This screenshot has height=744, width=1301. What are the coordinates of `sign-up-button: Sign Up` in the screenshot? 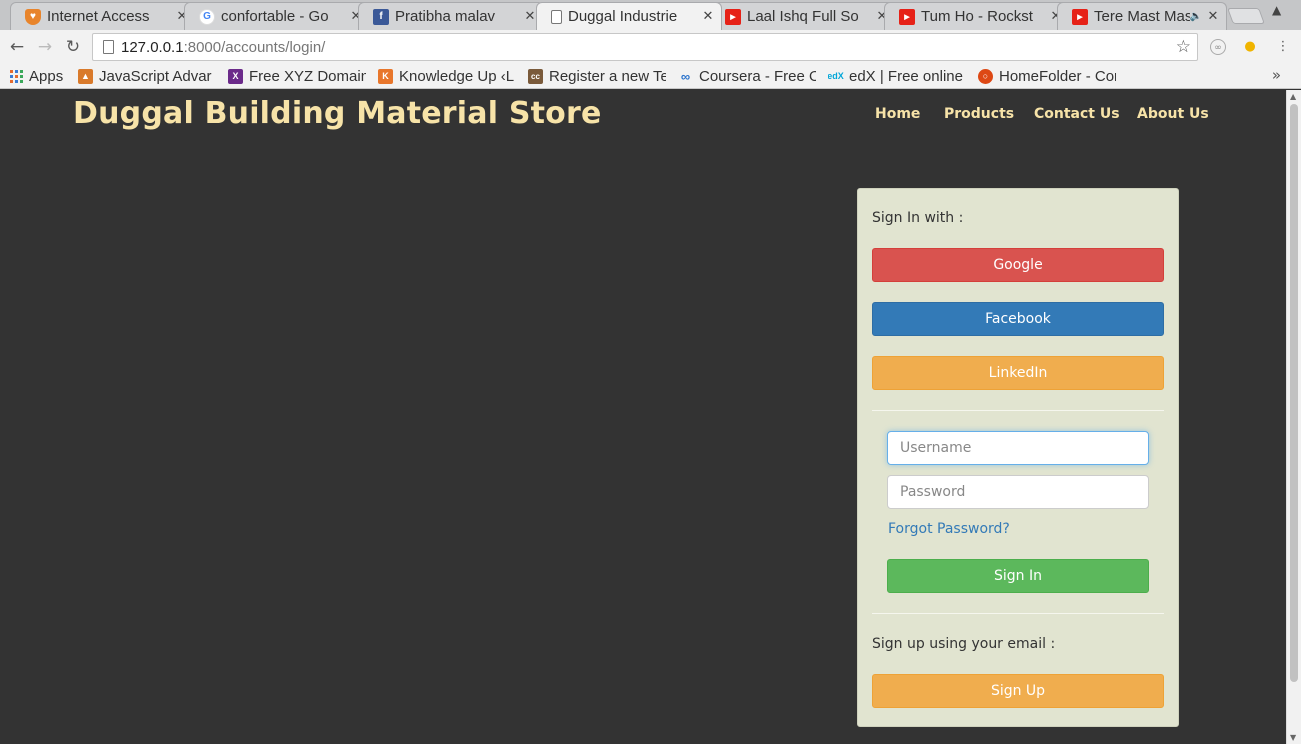 It's located at (1018, 691).